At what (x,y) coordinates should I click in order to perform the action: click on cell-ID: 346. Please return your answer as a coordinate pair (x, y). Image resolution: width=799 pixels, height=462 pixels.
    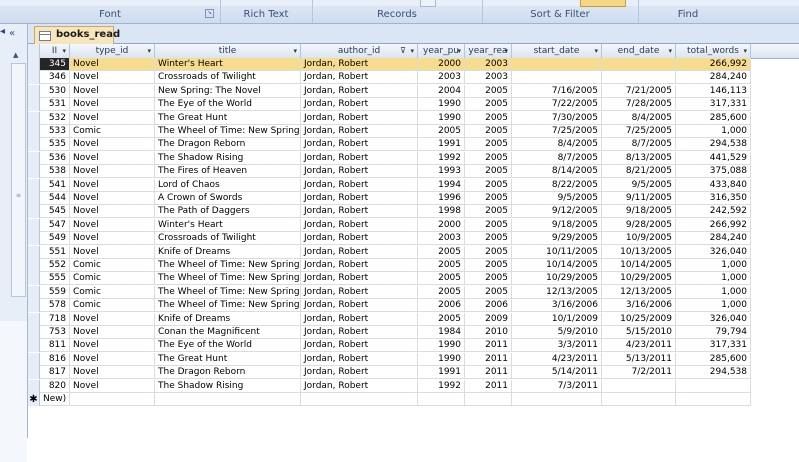
    Looking at the image, I should click on (55, 78).